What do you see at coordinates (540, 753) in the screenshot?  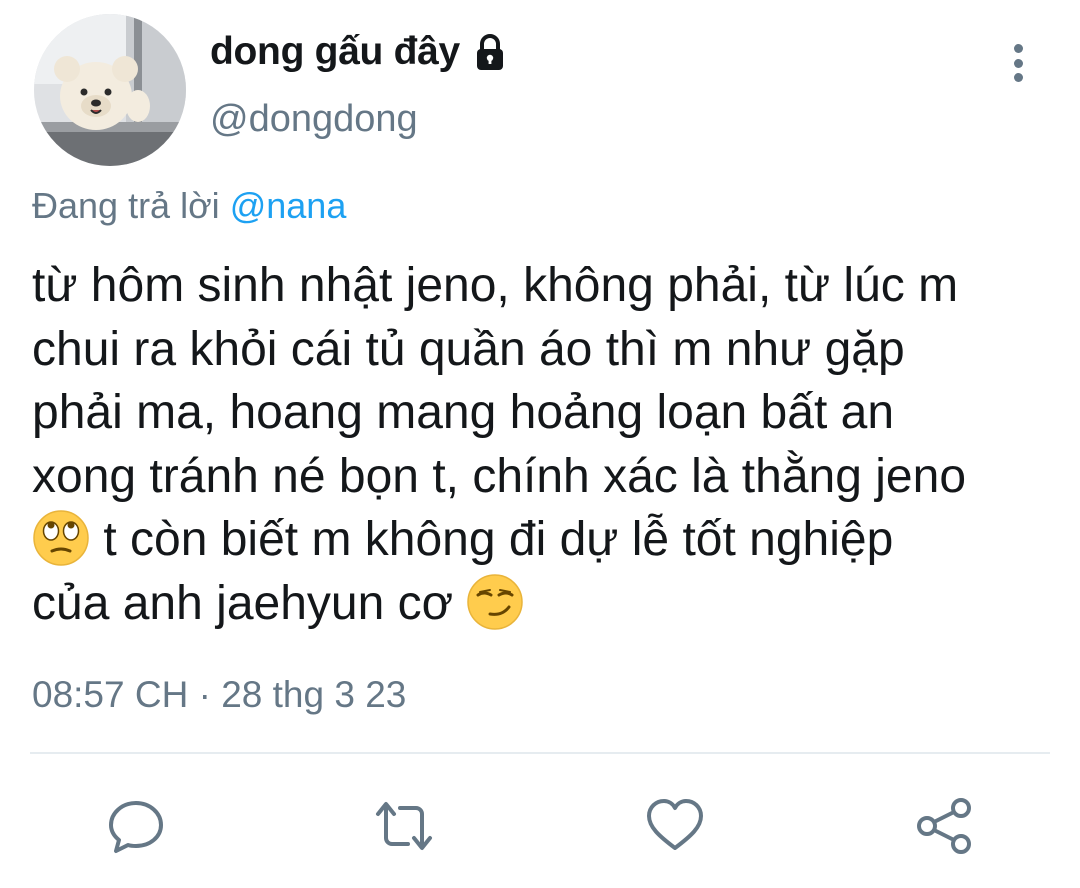 I see `divider` at bounding box center [540, 753].